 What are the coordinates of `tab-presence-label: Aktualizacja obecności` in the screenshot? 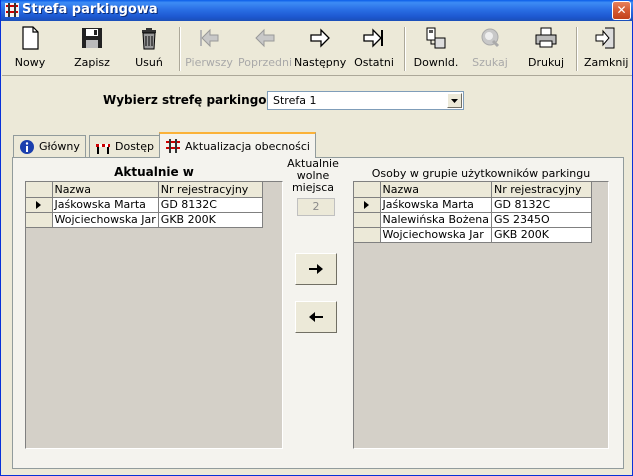 It's located at (247, 146).